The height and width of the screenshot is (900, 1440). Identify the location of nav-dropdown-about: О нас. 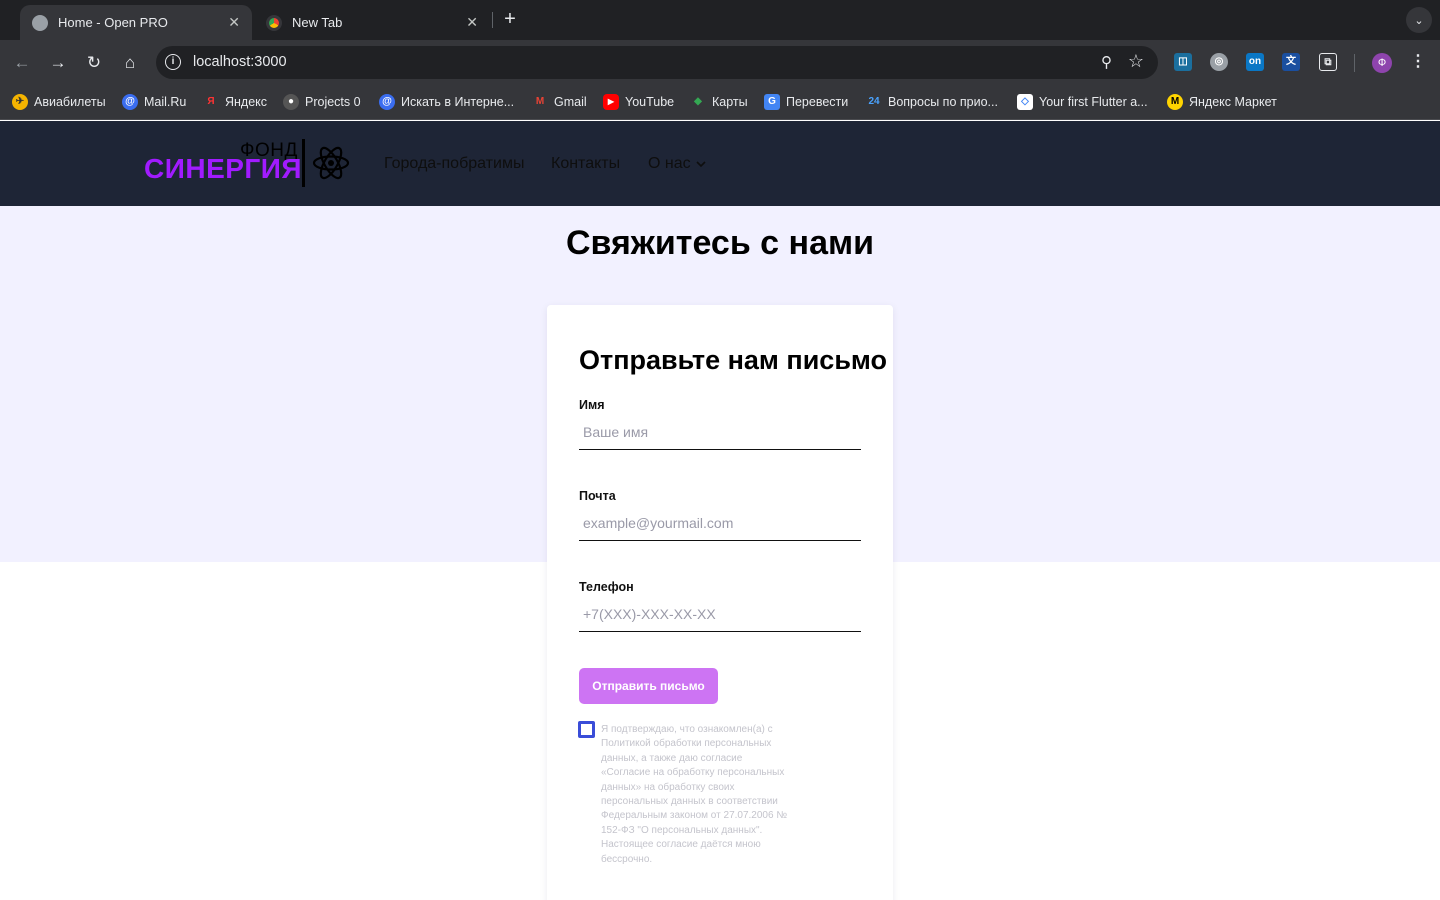
(677, 164).